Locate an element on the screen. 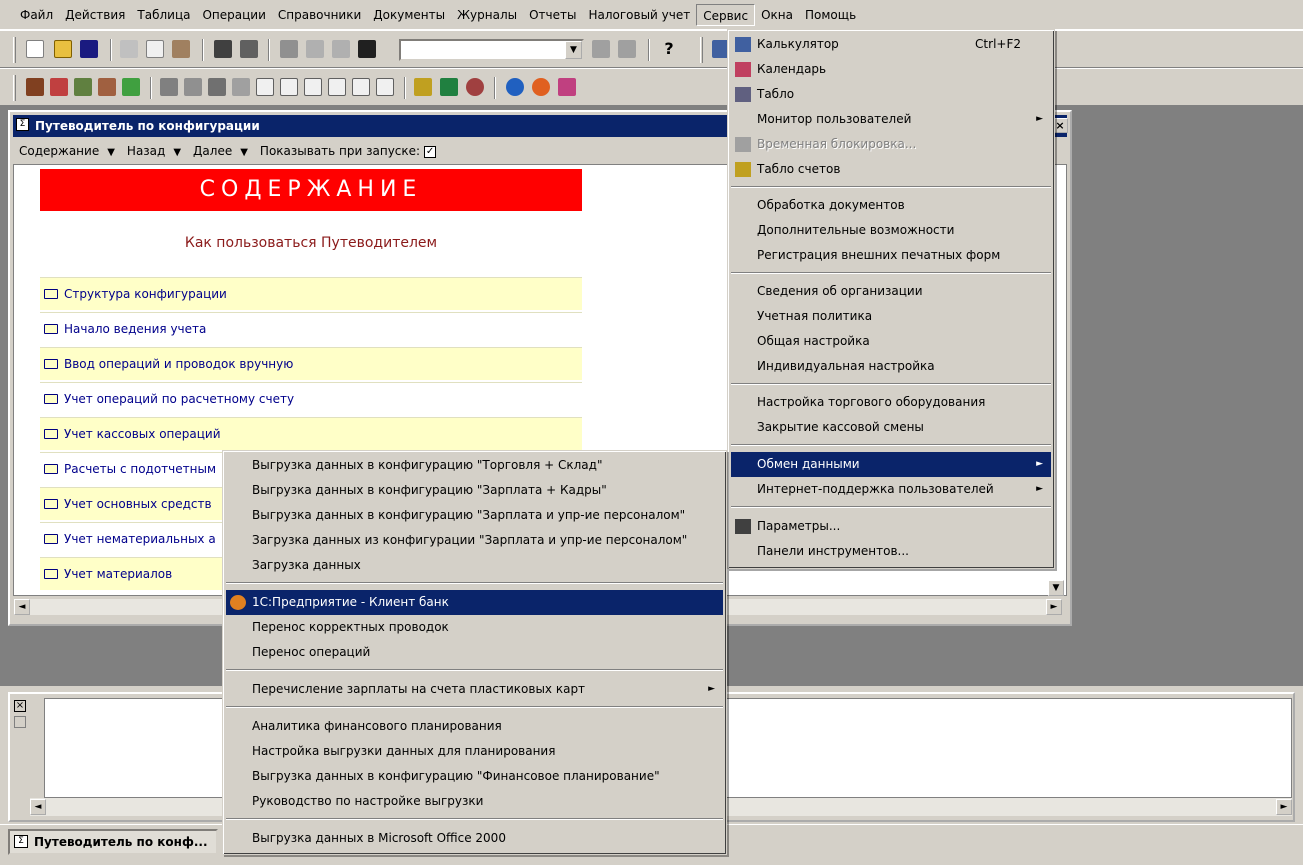  print-preview-icon is located at coordinates (249, 49).